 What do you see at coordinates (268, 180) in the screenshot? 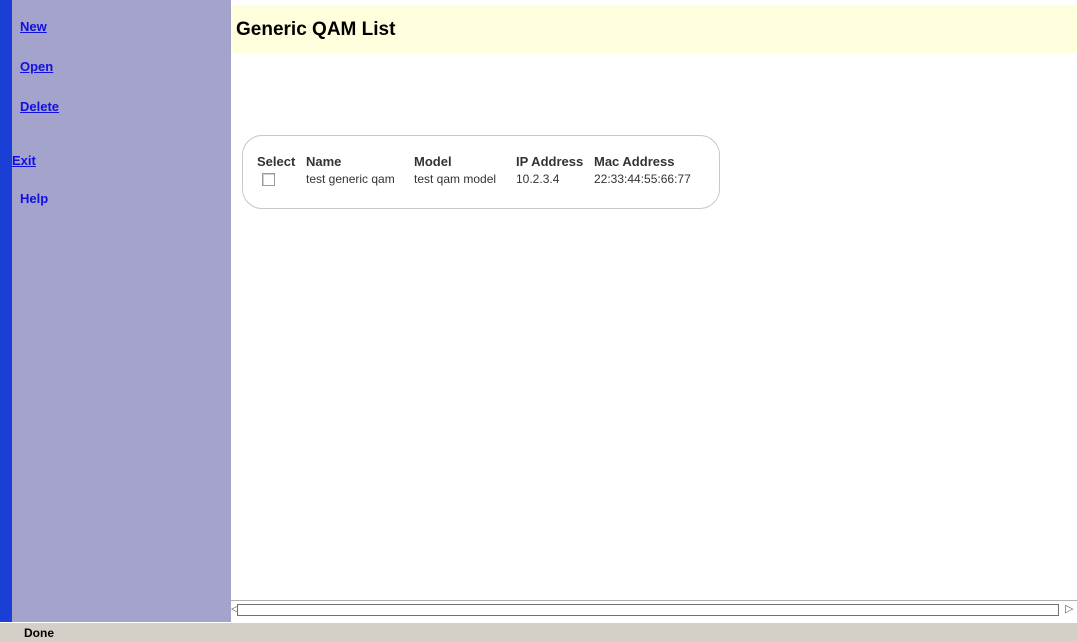
I see `row-select-checkbox` at bounding box center [268, 180].